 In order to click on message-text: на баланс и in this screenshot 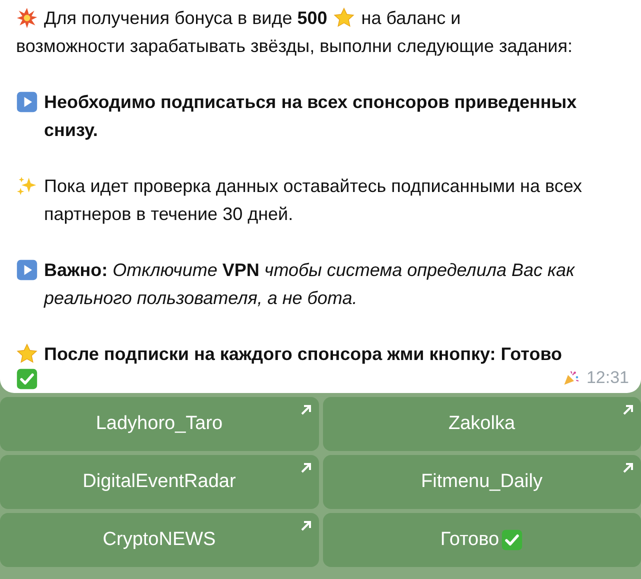, I will do `click(411, 18)`.